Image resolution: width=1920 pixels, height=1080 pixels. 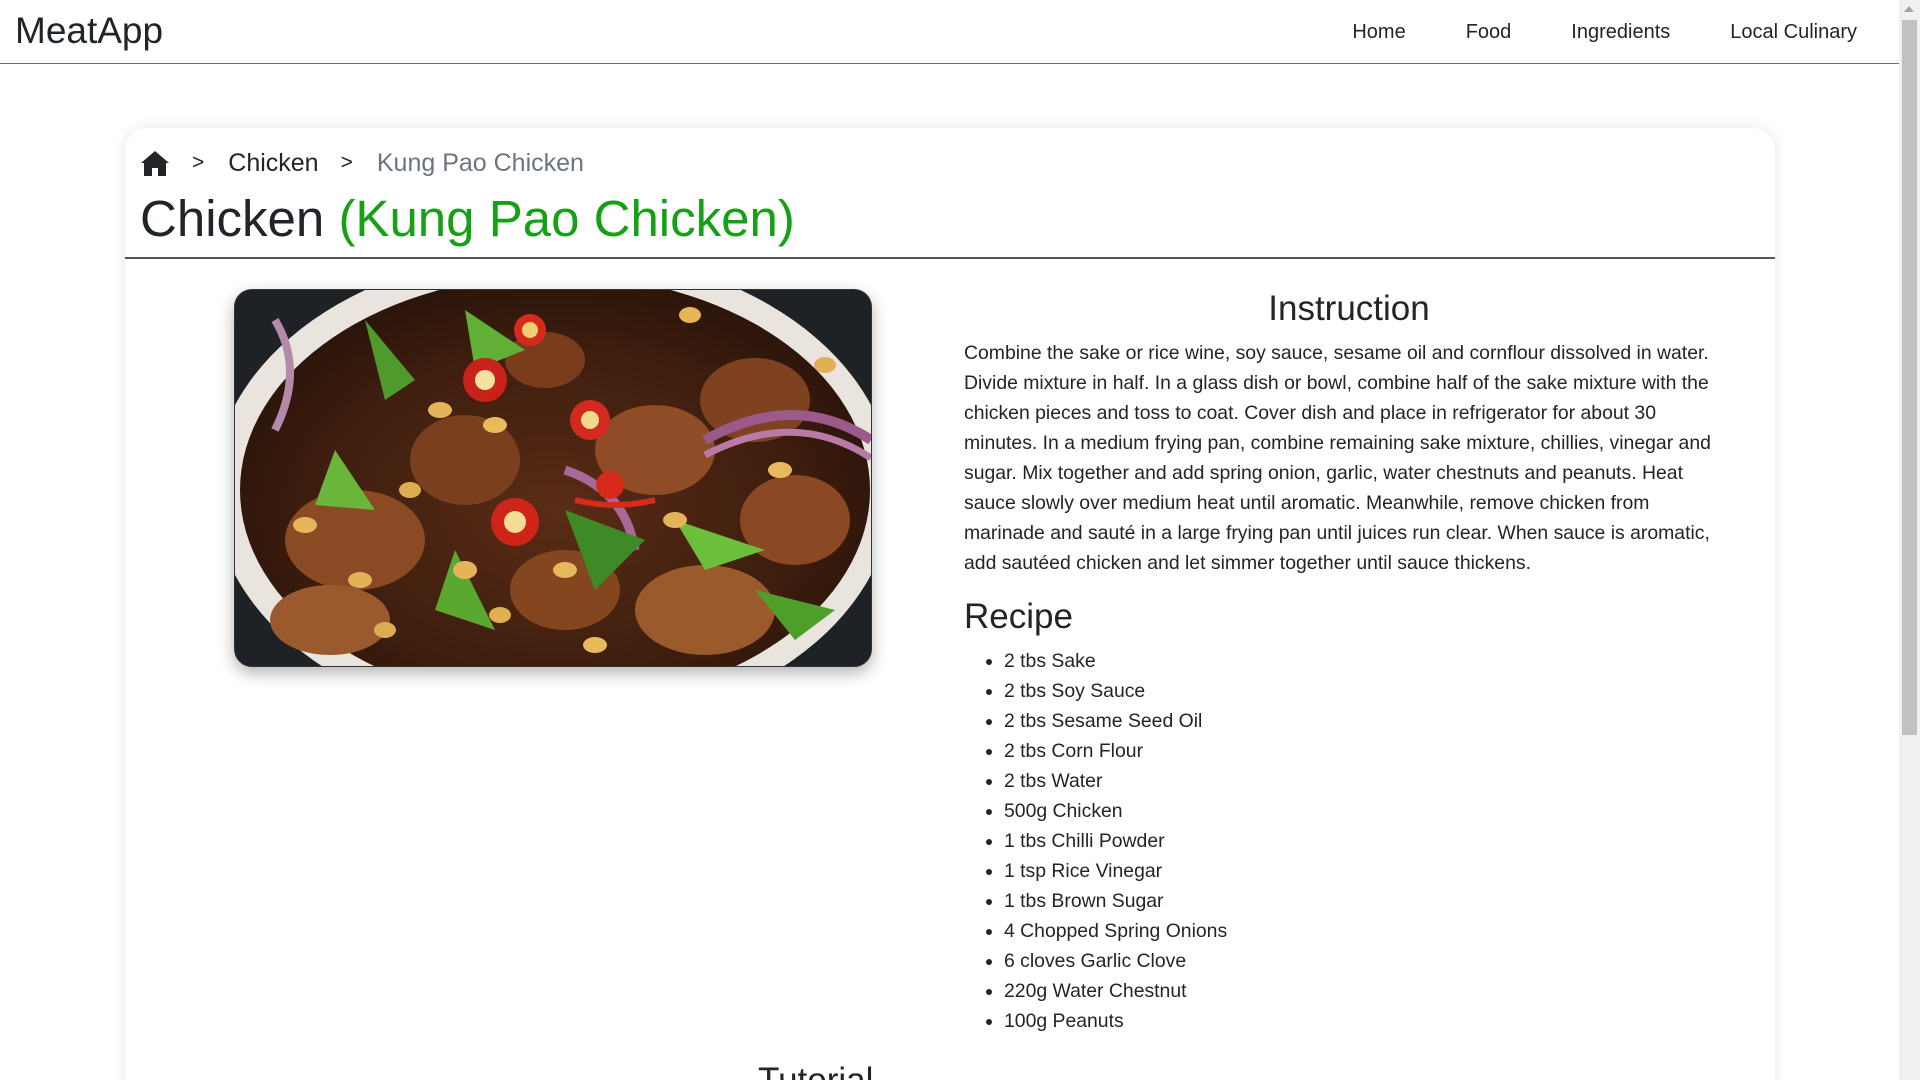 I want to click on nav-links: Home Food Ingredients Local Culinary, so click(x=1574, y=32).